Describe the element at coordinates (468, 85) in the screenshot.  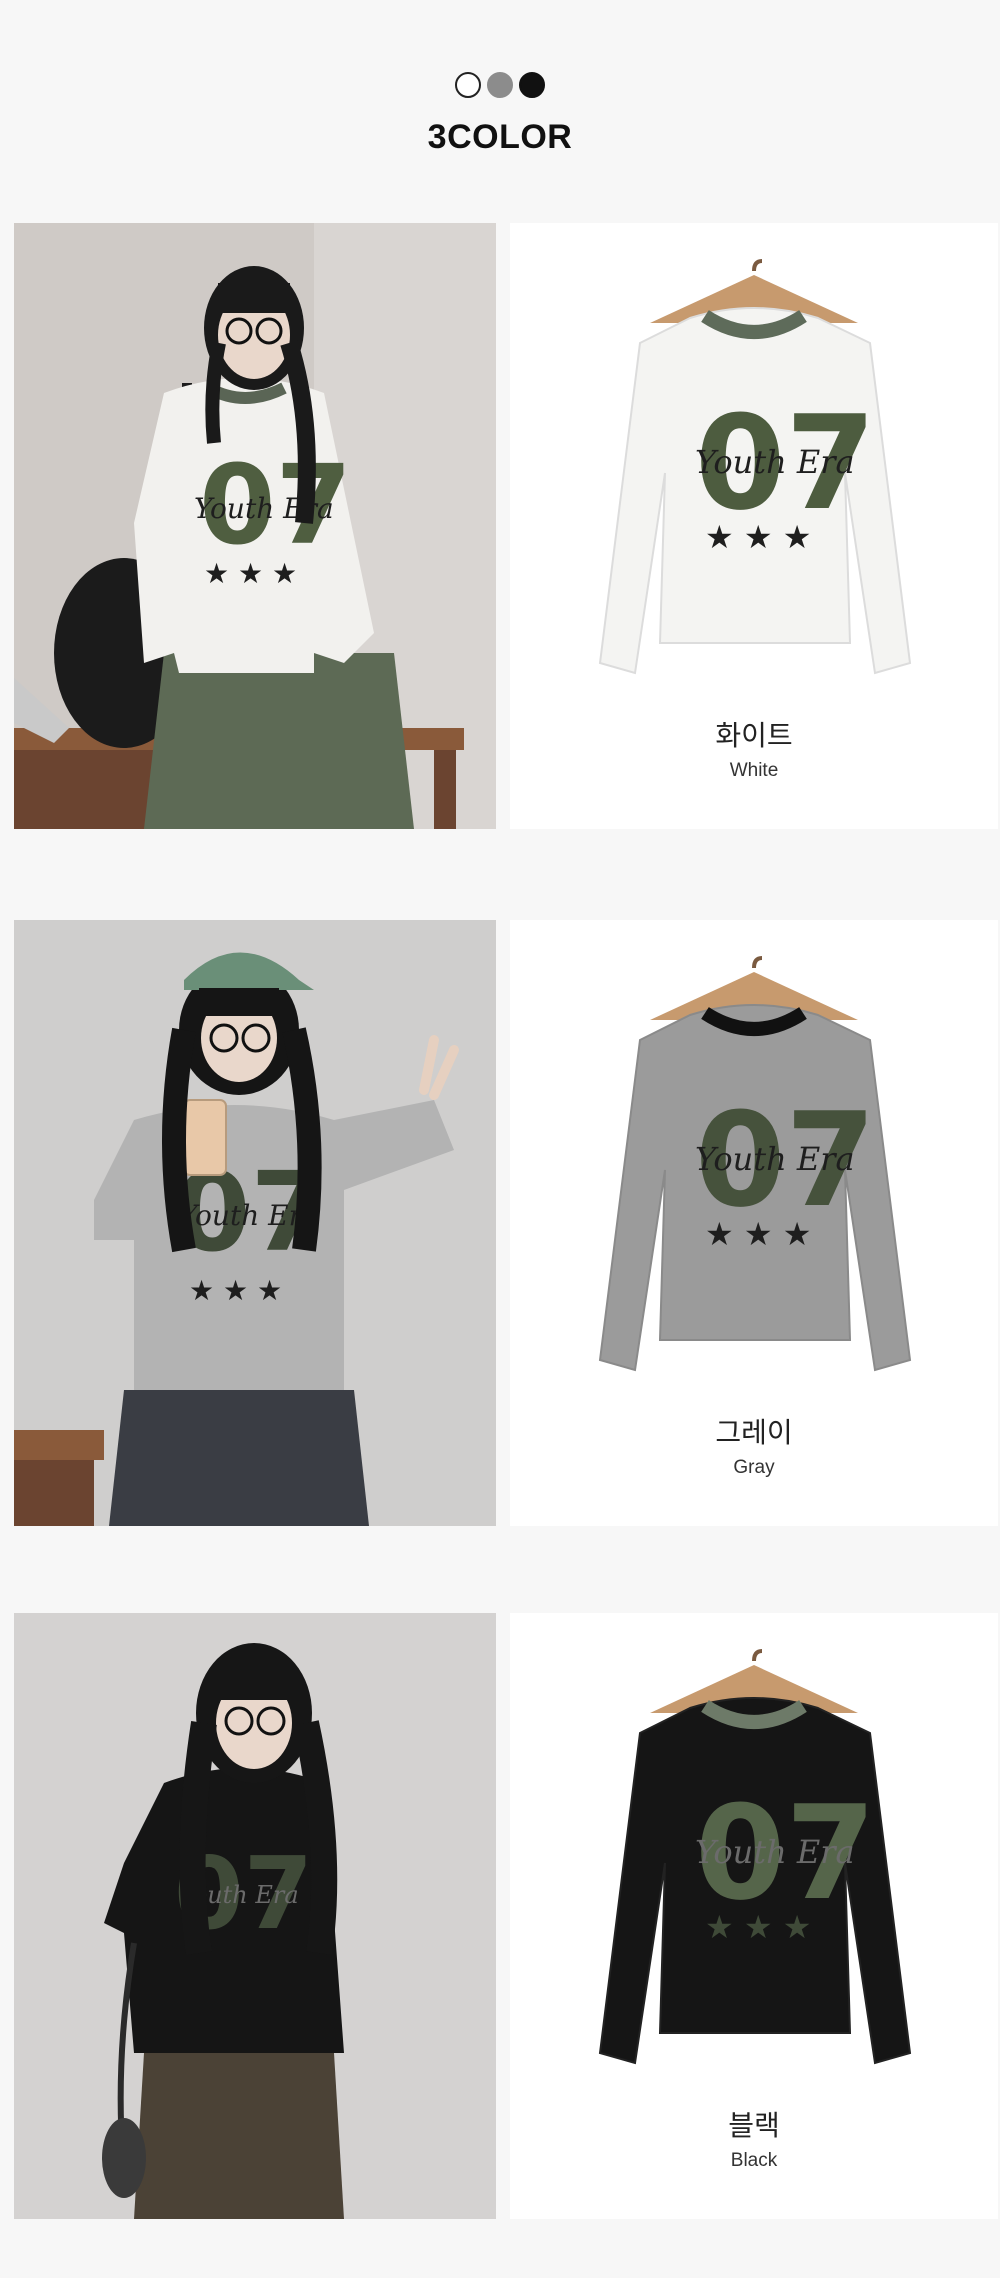
I see `white-swatch` at that location.